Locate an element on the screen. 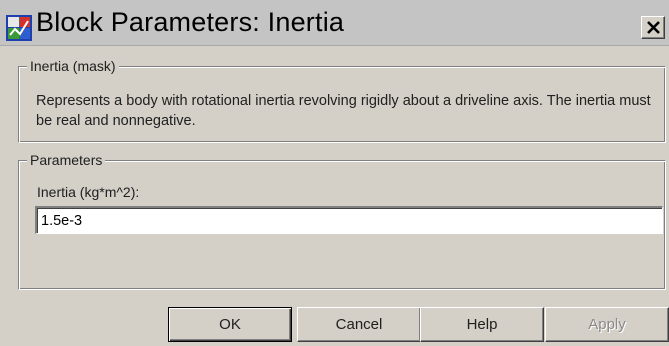 The image size is (669, 346). ok-button: OK is located at coordinates (230, 324).